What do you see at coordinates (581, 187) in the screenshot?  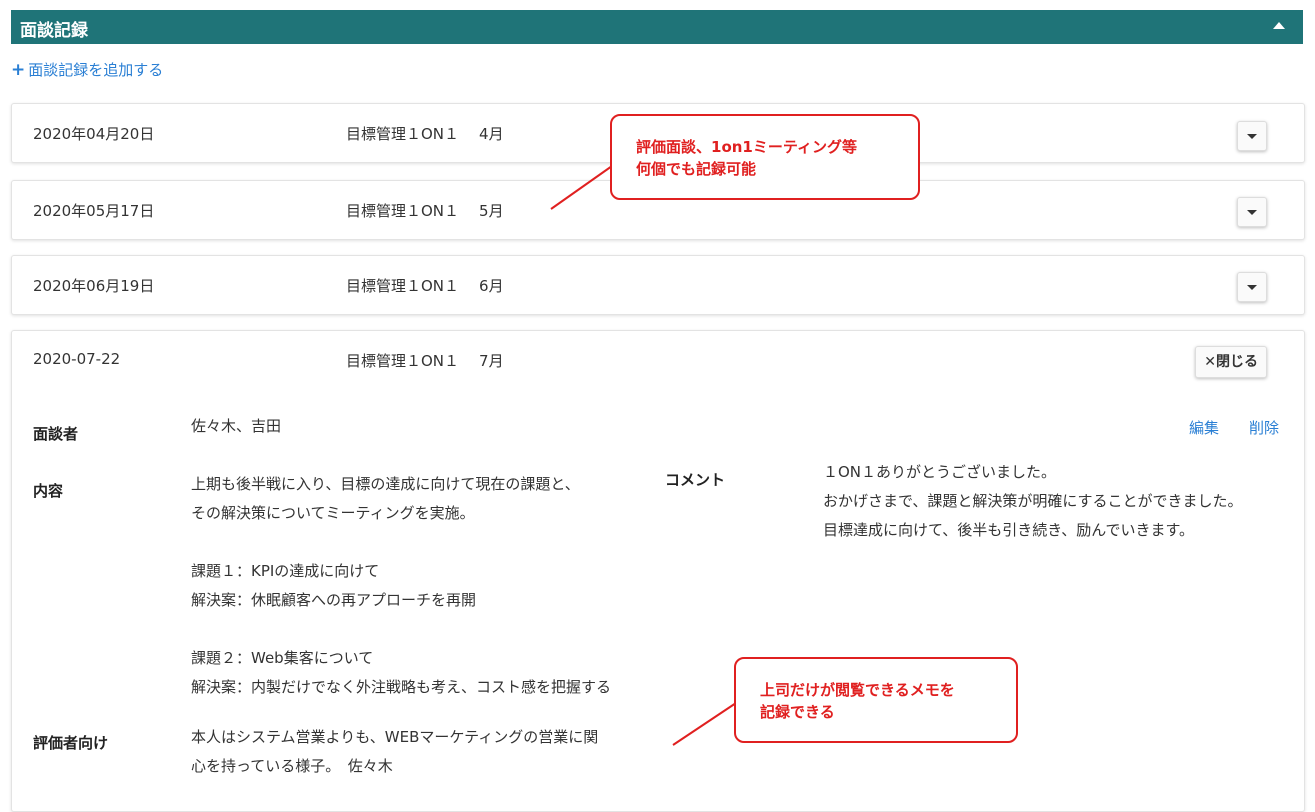 I see `callout-leader-top` at bounding box center [581, 187].